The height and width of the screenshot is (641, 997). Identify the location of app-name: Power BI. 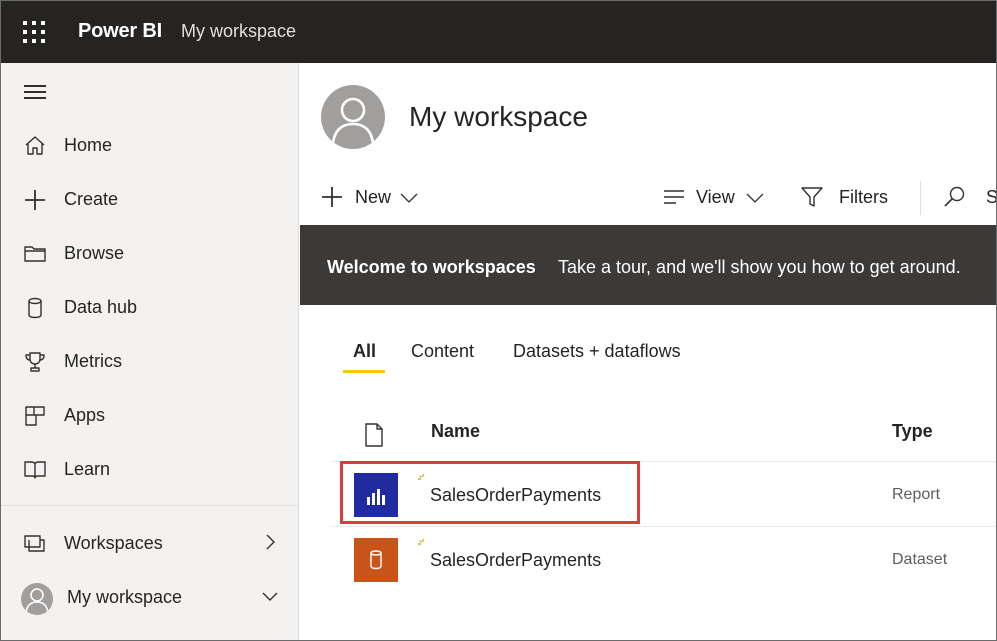
(120, 31).